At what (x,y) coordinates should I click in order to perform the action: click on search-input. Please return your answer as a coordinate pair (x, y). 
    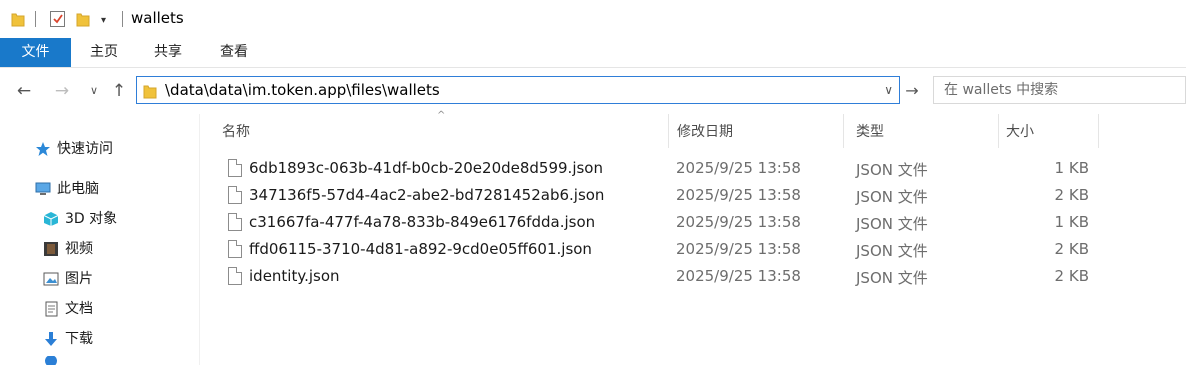
    Looking at the image, I should click on (1059, 90).